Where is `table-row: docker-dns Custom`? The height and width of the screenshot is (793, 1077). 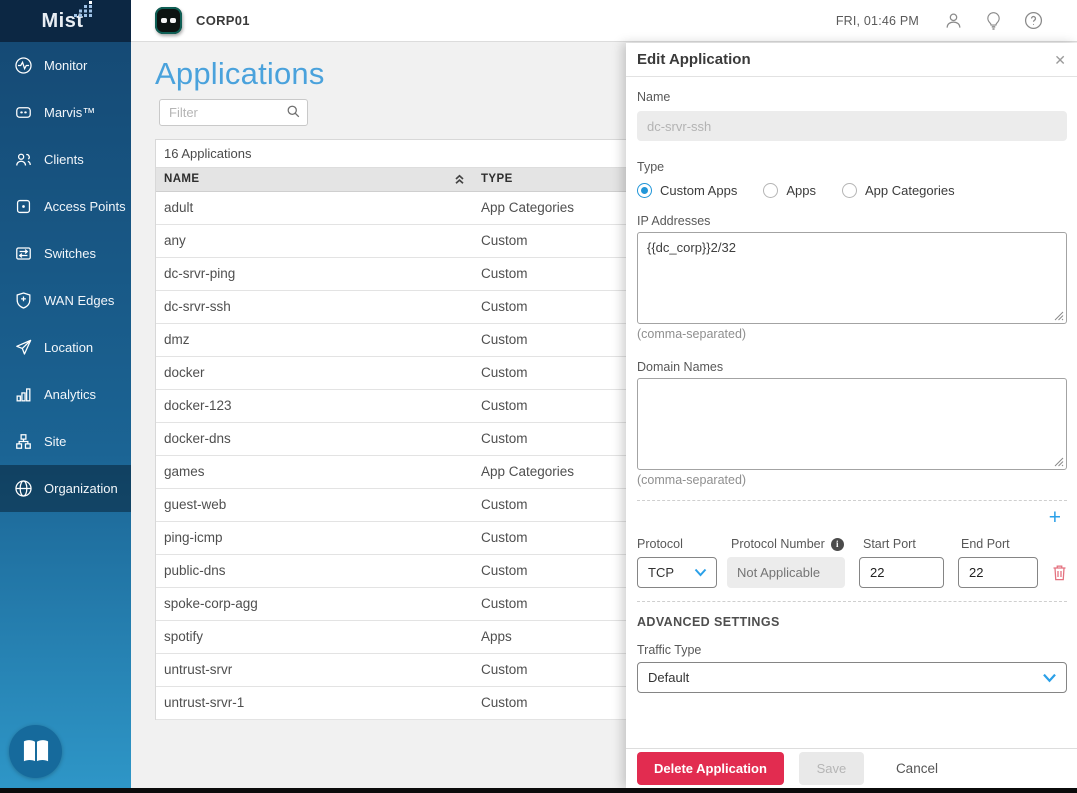
table-row: docker-dns Custom is located at coordinates (391, 439).